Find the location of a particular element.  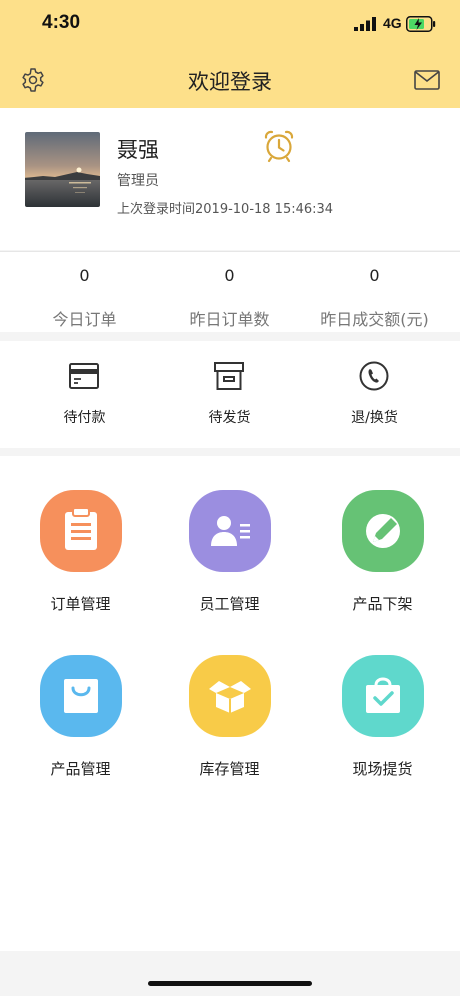

nav-bar: 欢迎登录 is located at coordinates (230, 78).